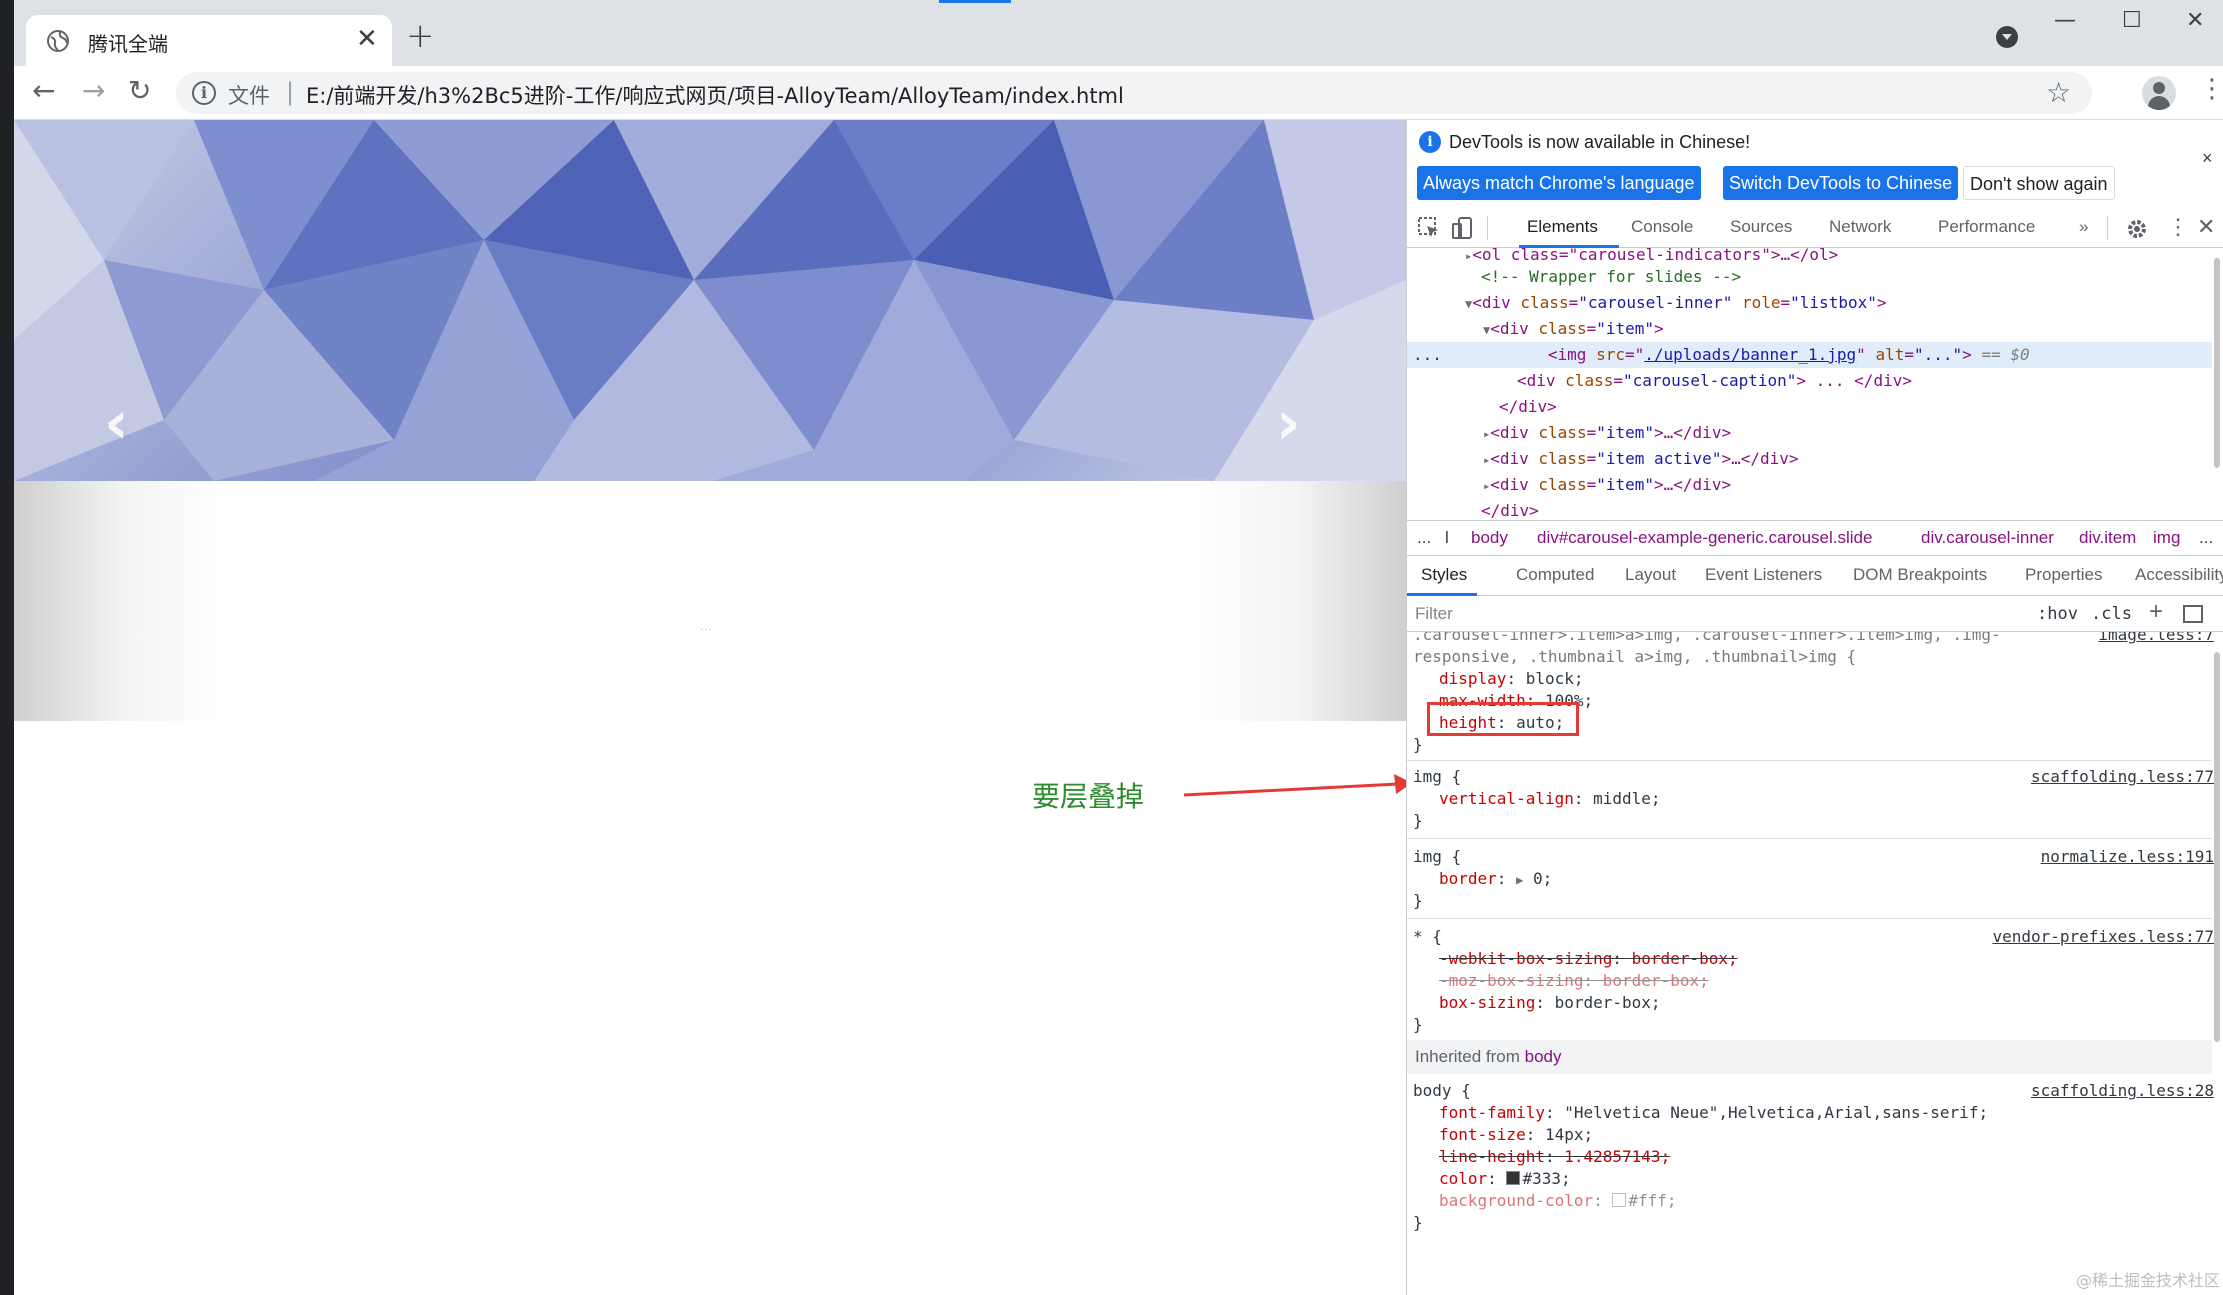 The width and height of the screenshot is (2223, 1295). I want to click on carousel-prev-icon: ‹, so click(116, 423).